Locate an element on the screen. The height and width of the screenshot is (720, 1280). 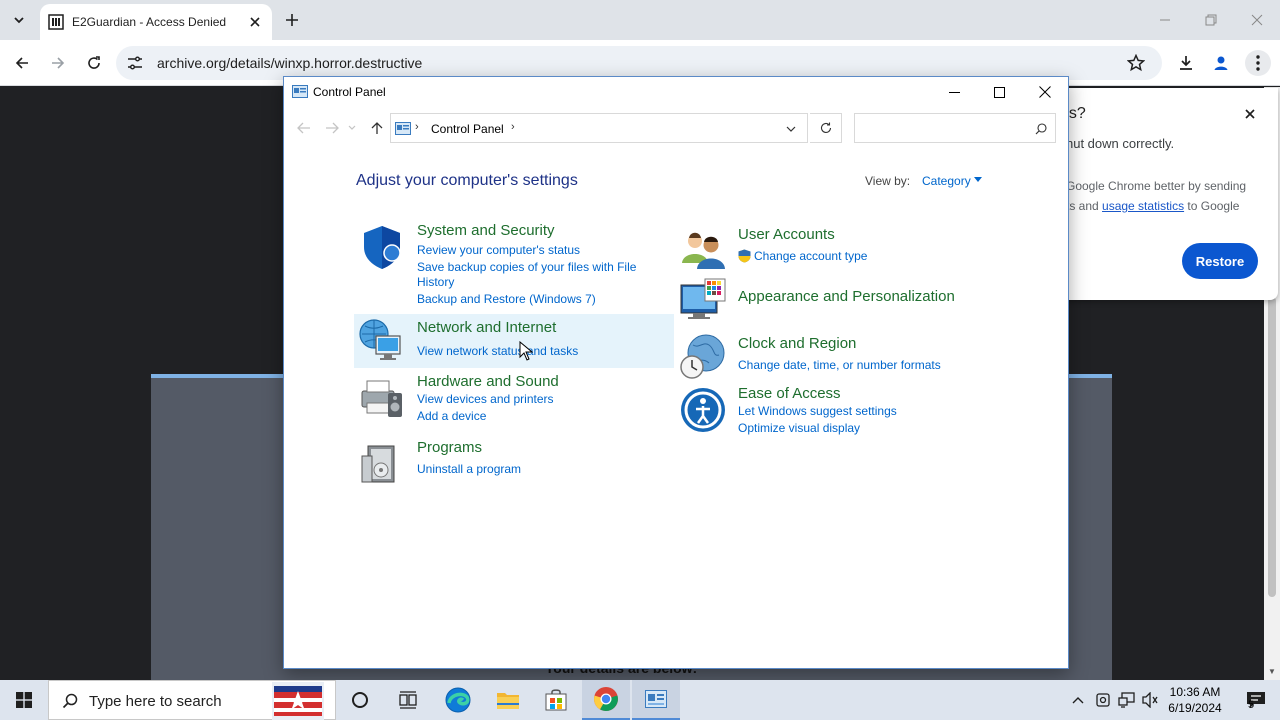
arrow-right-icon is located at coordinates (332, 128).